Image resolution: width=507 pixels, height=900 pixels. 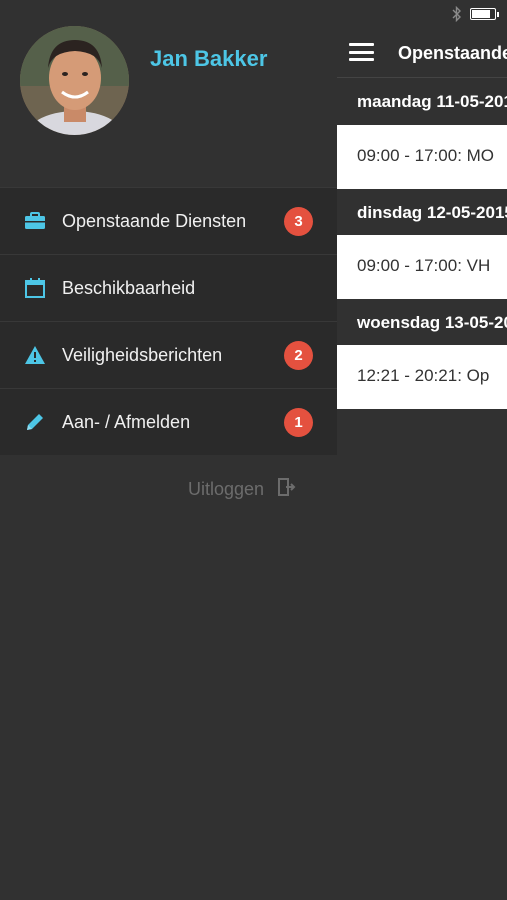 What do you see at coordinates (422, 157) in the screenshot?
I see `shift-row: 09:00 - 17:00: MO` at bounding box center [422, 157].